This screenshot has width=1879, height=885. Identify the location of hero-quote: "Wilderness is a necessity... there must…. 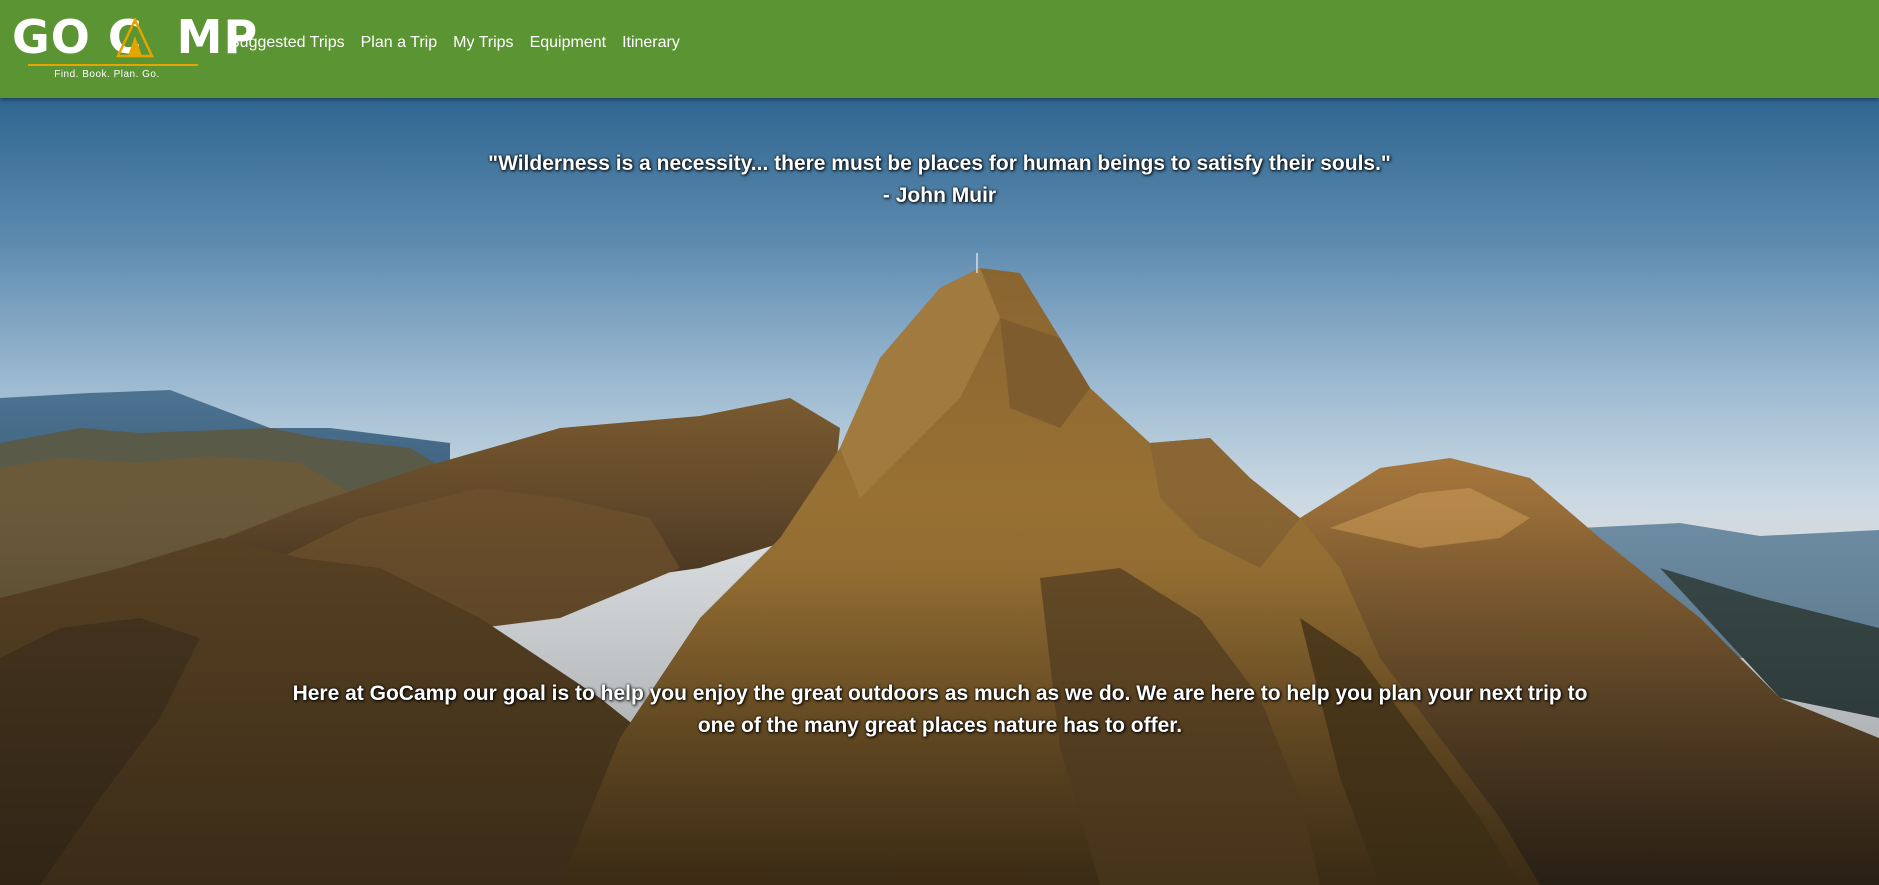
(939, 180).